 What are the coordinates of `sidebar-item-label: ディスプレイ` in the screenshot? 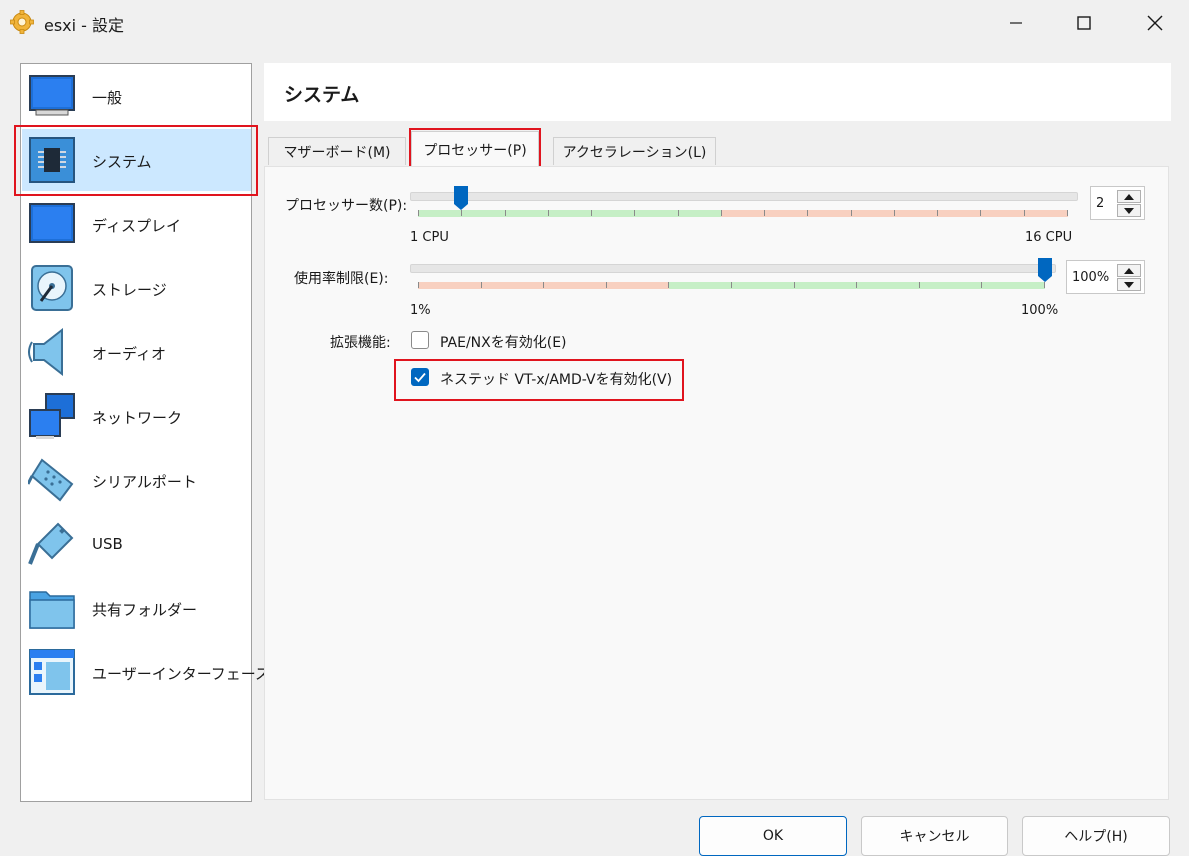 It's located at (136, 226).